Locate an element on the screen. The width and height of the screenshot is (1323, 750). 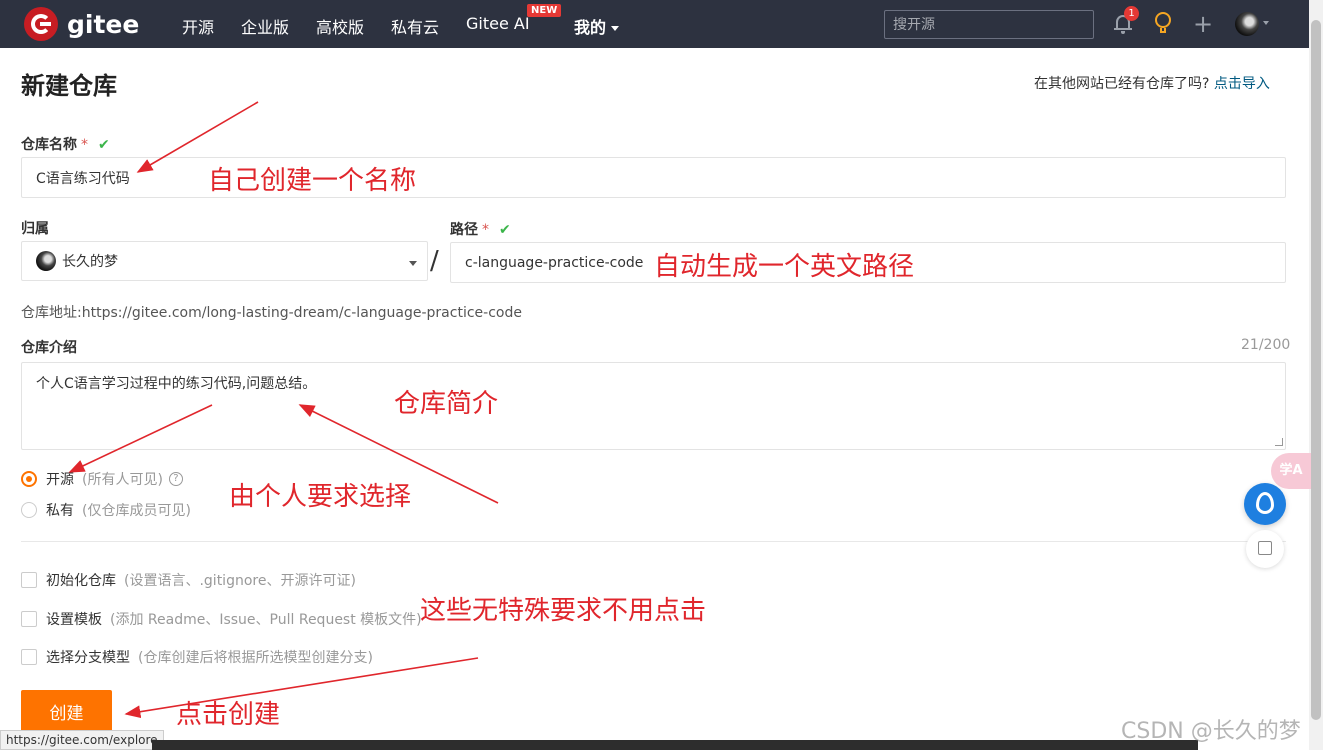
assistant-icon is located at coordinates (1265, 504).